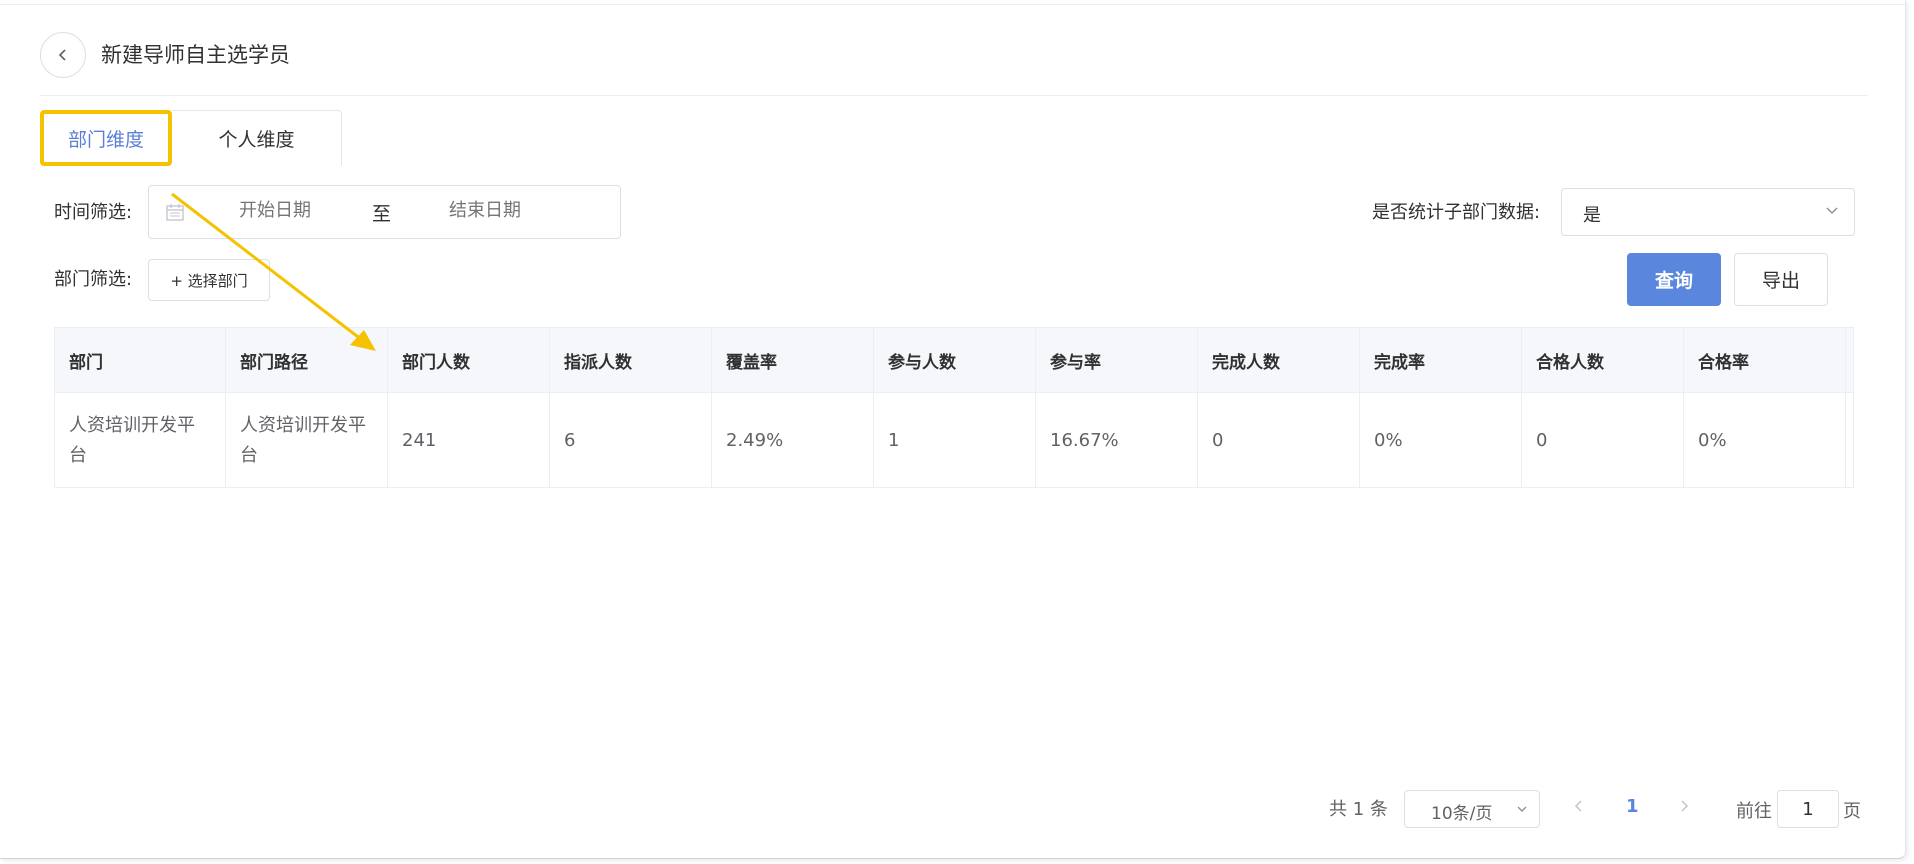 Image resolution: width=1914 pixels, height=864 pixels. What do you see at coordinates (1441, 360) in the screenshot?
I see `column-header: 完成率` at bounding box center [1441, 360].